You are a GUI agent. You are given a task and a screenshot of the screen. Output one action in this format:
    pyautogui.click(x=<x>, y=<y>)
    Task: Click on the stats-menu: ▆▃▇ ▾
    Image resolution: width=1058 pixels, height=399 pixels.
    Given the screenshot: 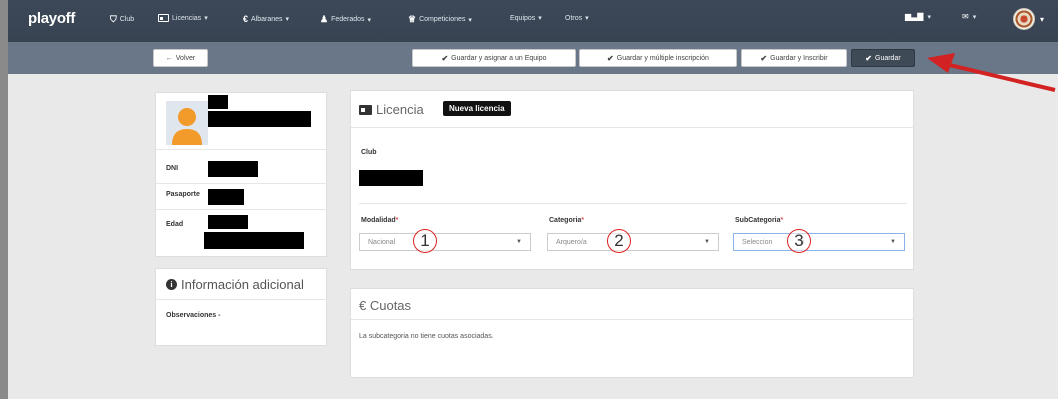 What is the action you would take?
    pyautogui.click(x=918, y=16)
    